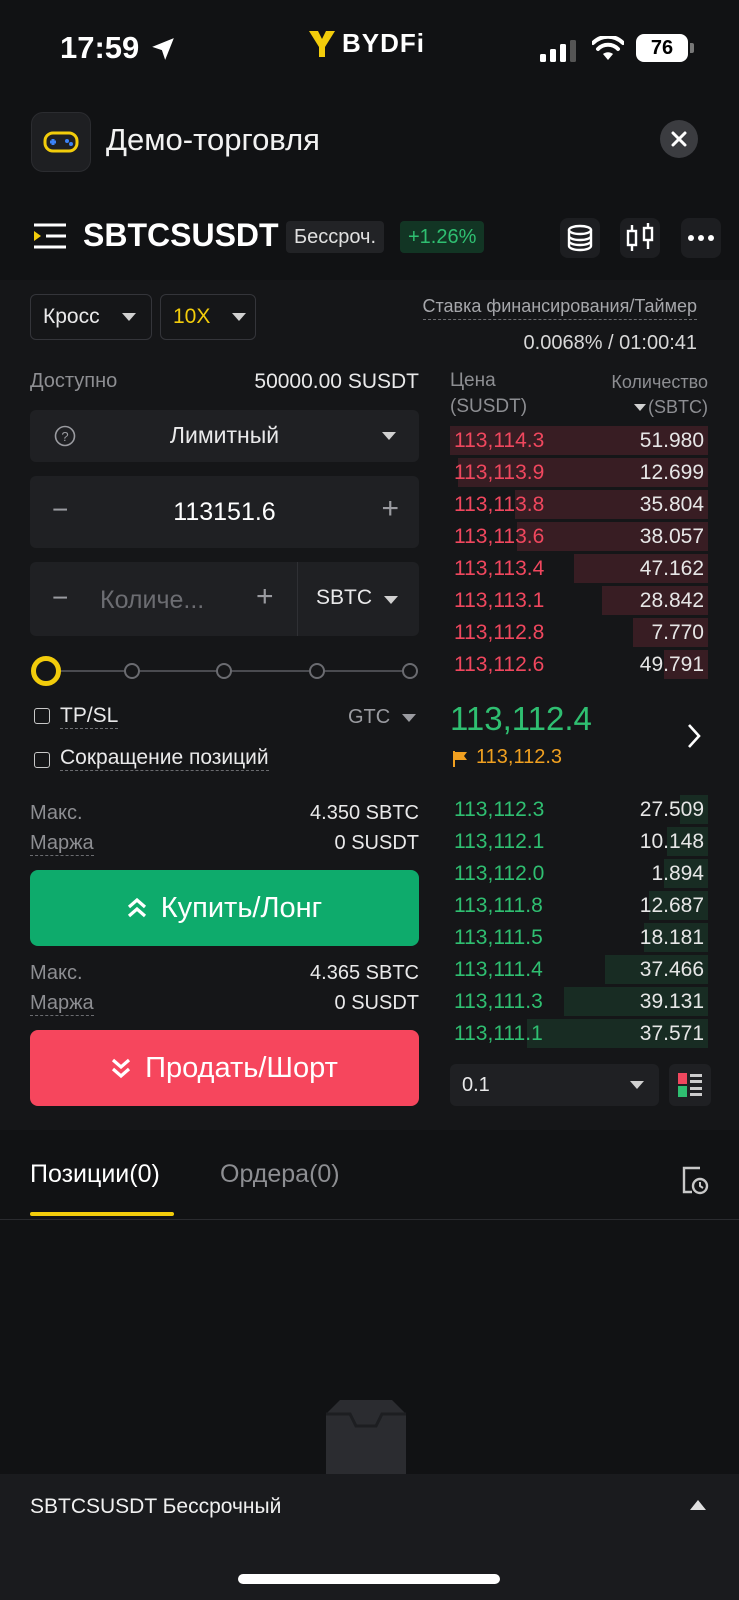 The width and height of the screenshot is (739, 1600). What do you see at coordinates (224, 908) in the screenshot?
I see `buy-long-button: Купить/Лонг` at bounding box center [224, 908].